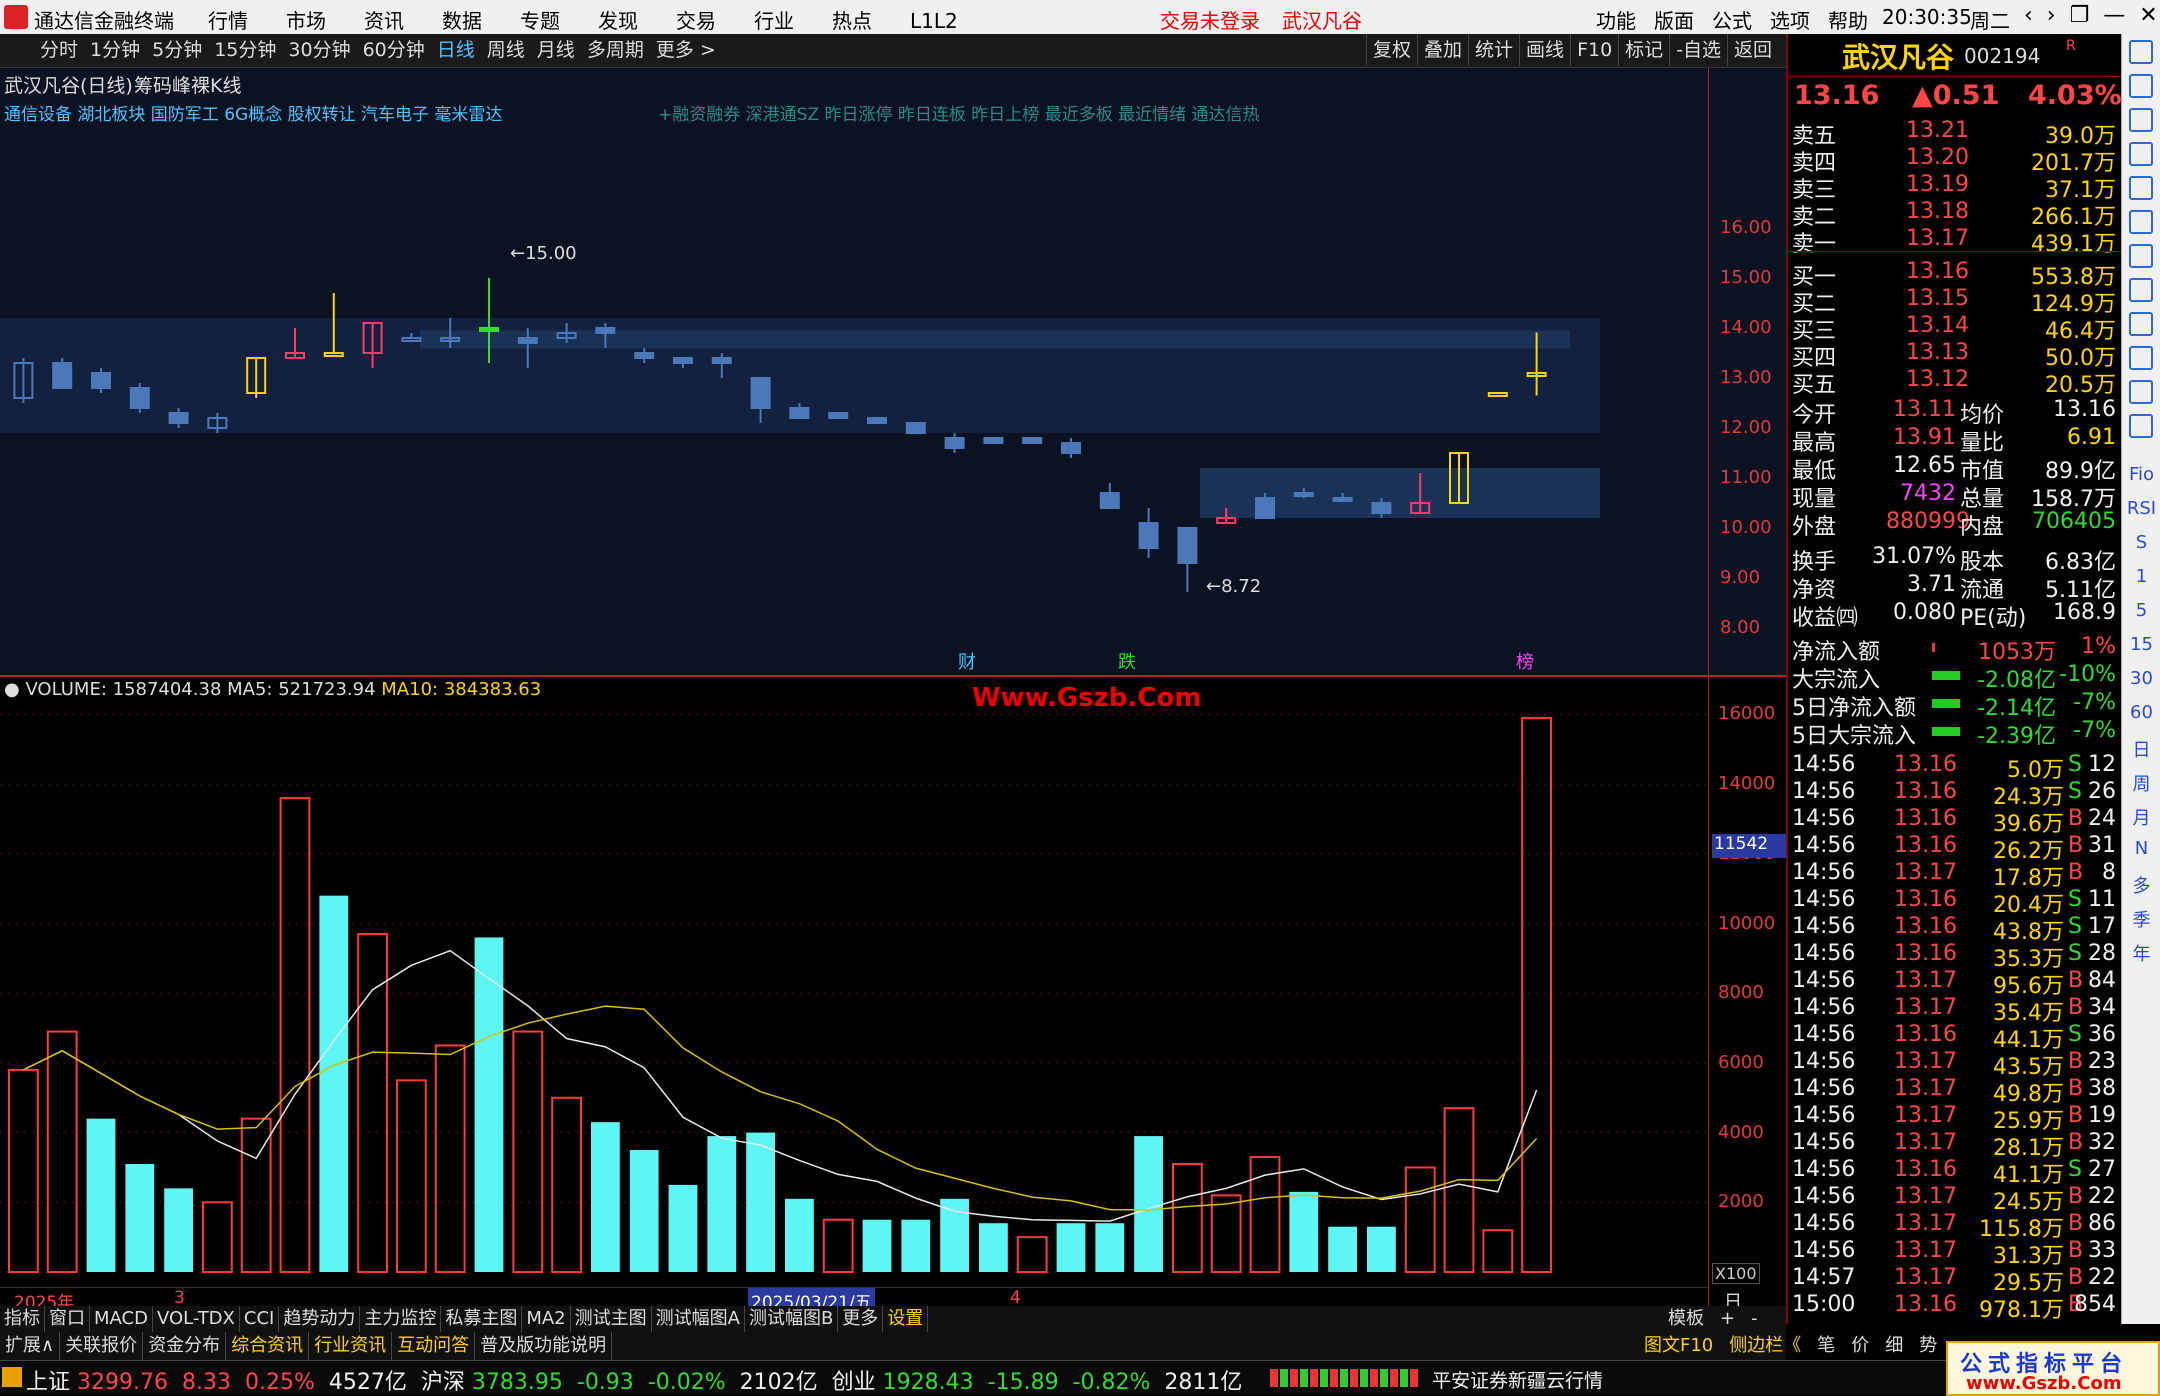 The height and width of the screenshot is (1396, 2160). I want to click on period-tab-2: 5分钟, so click(177, 50).